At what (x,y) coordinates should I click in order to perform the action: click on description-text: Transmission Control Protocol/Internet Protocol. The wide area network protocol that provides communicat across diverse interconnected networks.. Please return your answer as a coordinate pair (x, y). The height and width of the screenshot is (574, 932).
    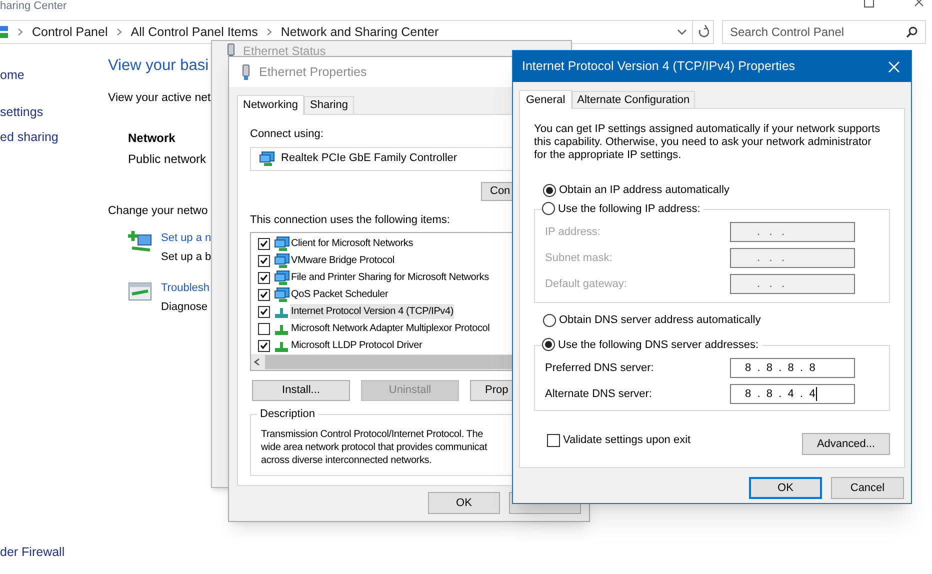
    Looking at the image, I should click on (374, 447).